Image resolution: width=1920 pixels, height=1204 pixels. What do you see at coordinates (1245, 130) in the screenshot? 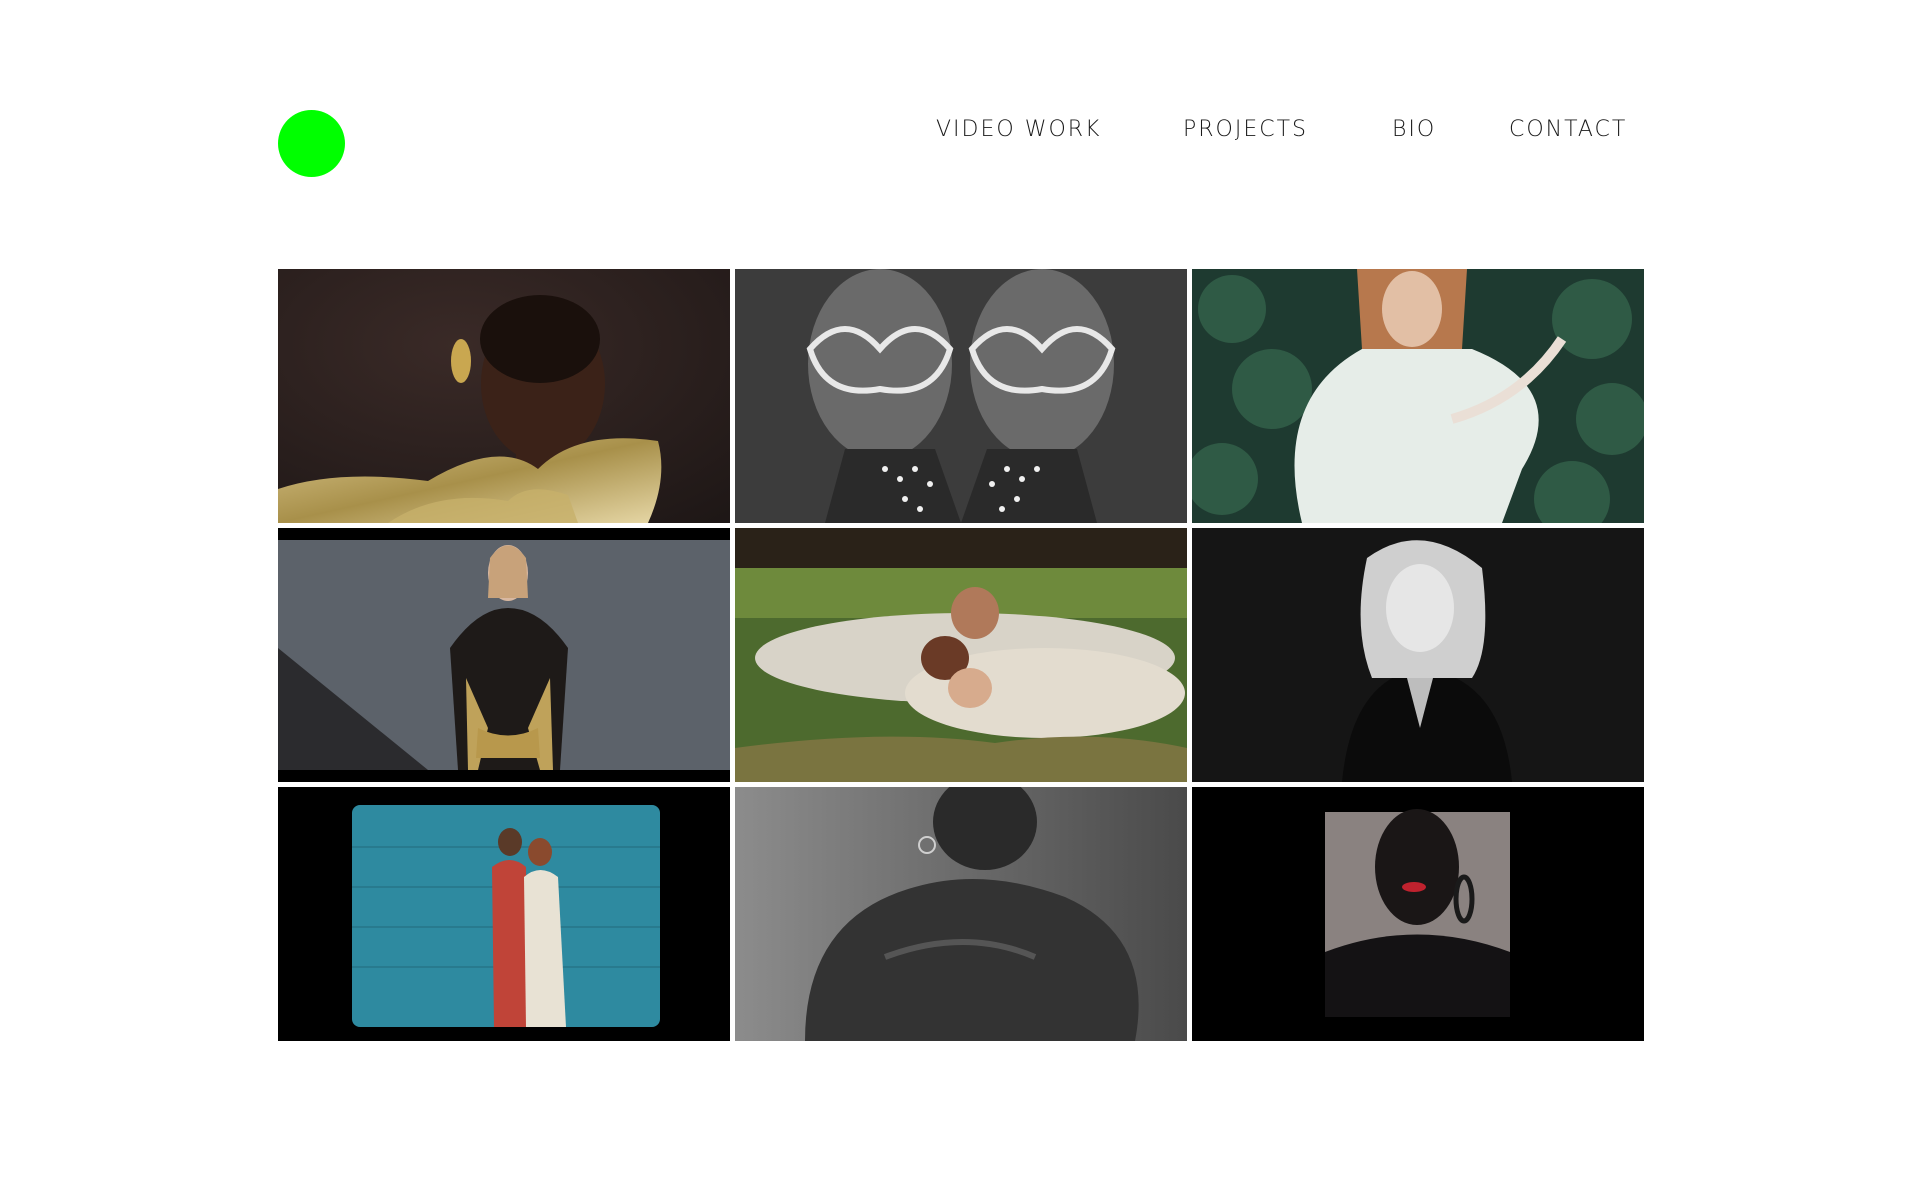
I see `nav-link-projects: PROJECTS` at bounding box center [1245, 130].